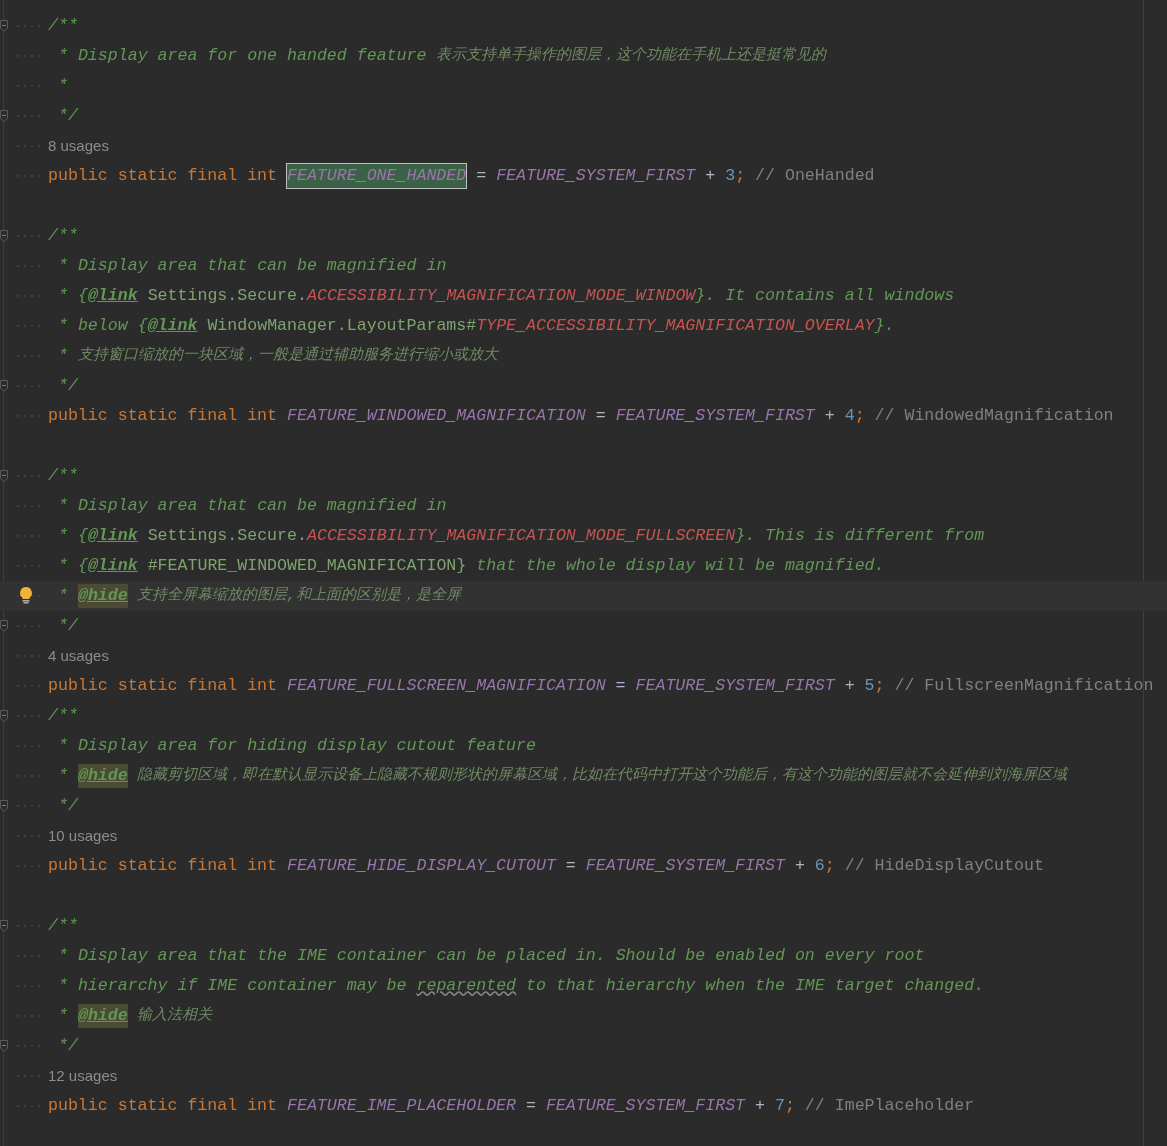  What do you see at coordinates (755, 985) in the screenshot?
I see `doc-comment-text: to that hierarchy when the IME target changed.` at bounding box center [755, 985].